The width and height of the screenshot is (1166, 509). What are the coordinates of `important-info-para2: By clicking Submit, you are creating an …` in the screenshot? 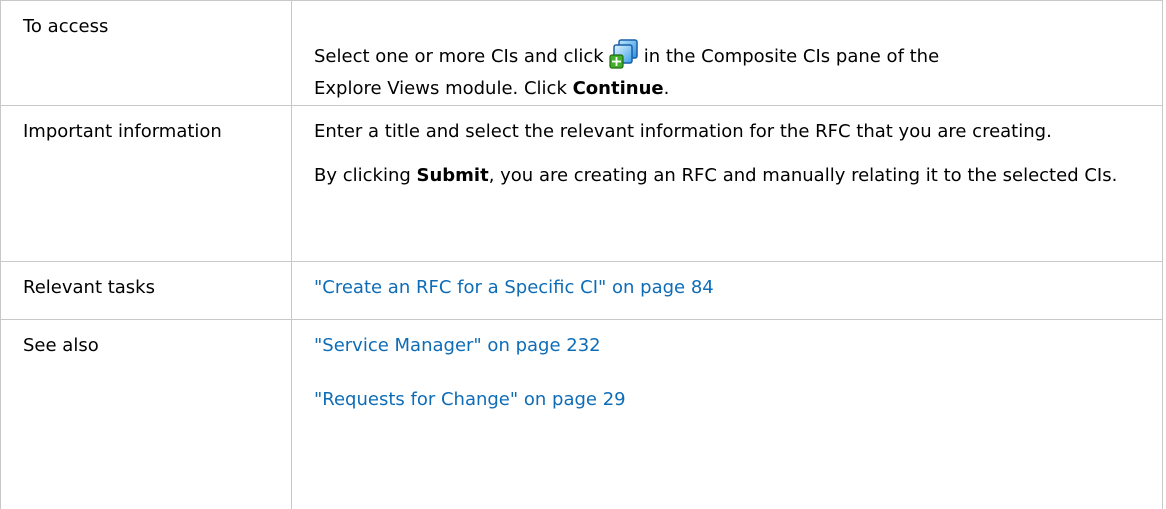 It's located at (723, 176).